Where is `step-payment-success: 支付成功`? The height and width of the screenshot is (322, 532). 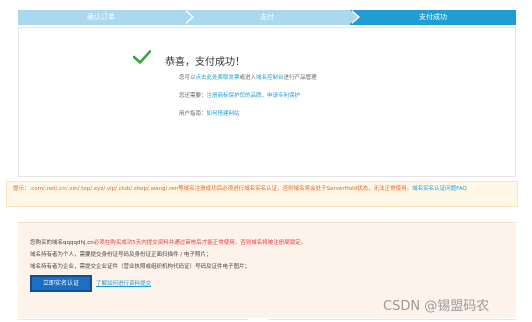
step-payment-success: 支付成功 is located at coordinates (433, 17).